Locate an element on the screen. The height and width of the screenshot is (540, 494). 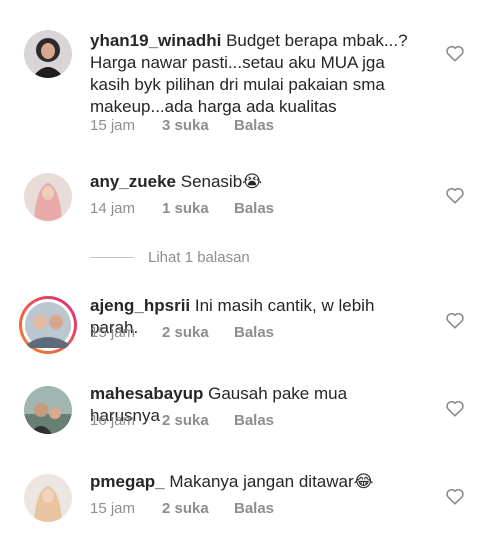
comment-meta: 16 jam 2 suka Balas is located at coordinates (182, 420).